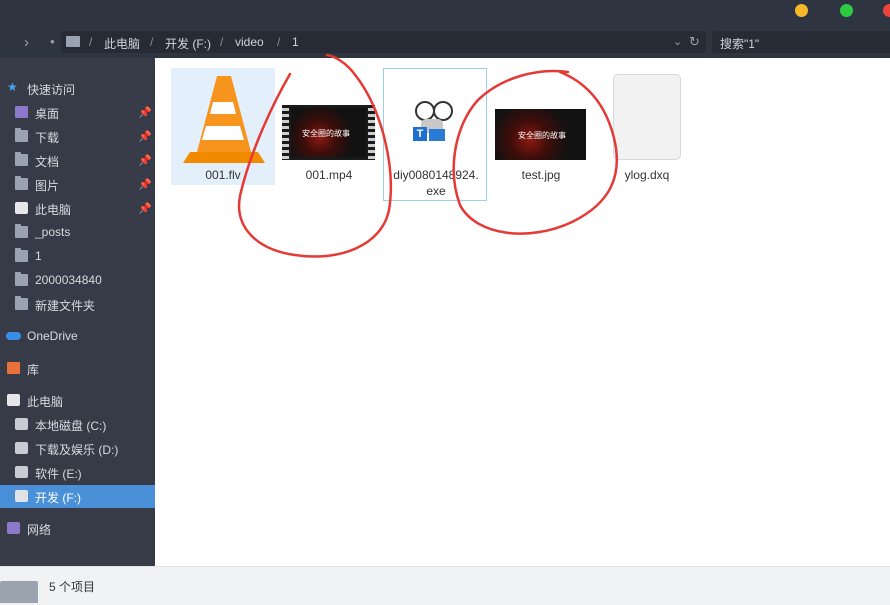 The width and height of the screenshot is (890, 605). I want to click on video-thumbnail: 安全圈的故事, so click(328, 132).